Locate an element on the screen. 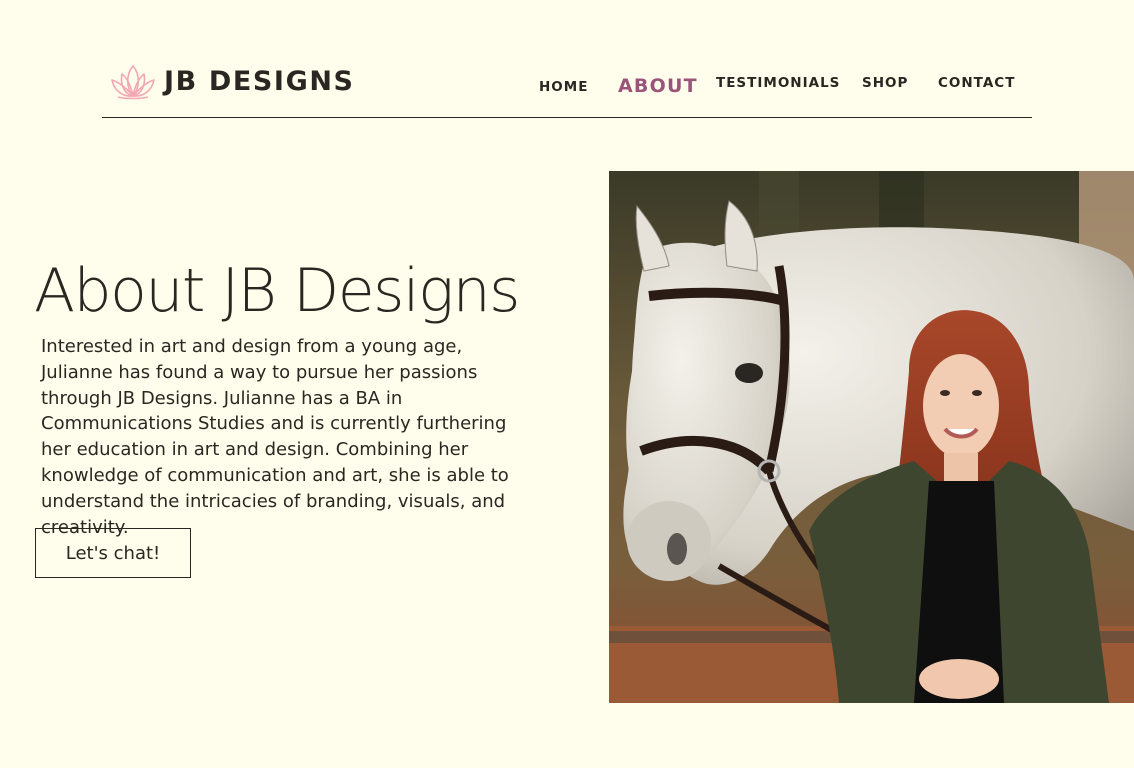 This screenshot has width=1134, height=768. nav-home: HOME is located at coordinates (563, 87).